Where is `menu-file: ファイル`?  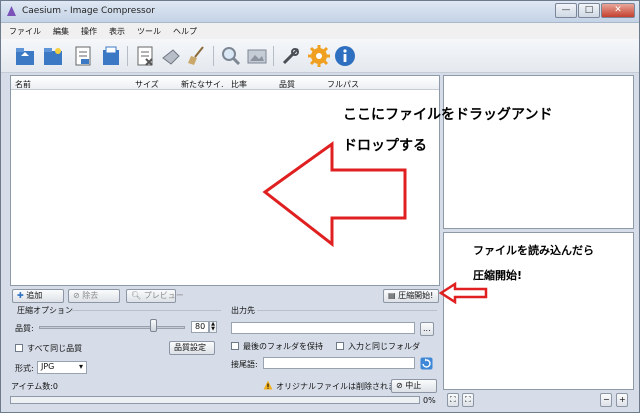 menu-file: ファイル is located at coordinates (25, 31).